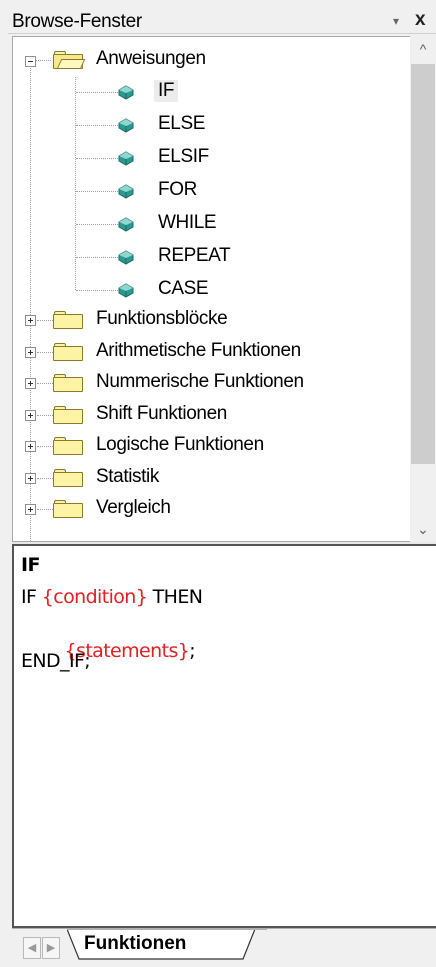 The width and height of the screenshot is (436, 967). What do you see at coordinates (194, 255) in the screenshot?
I see `tree-node-label: REPEAT` at bounding box center [194, 255].